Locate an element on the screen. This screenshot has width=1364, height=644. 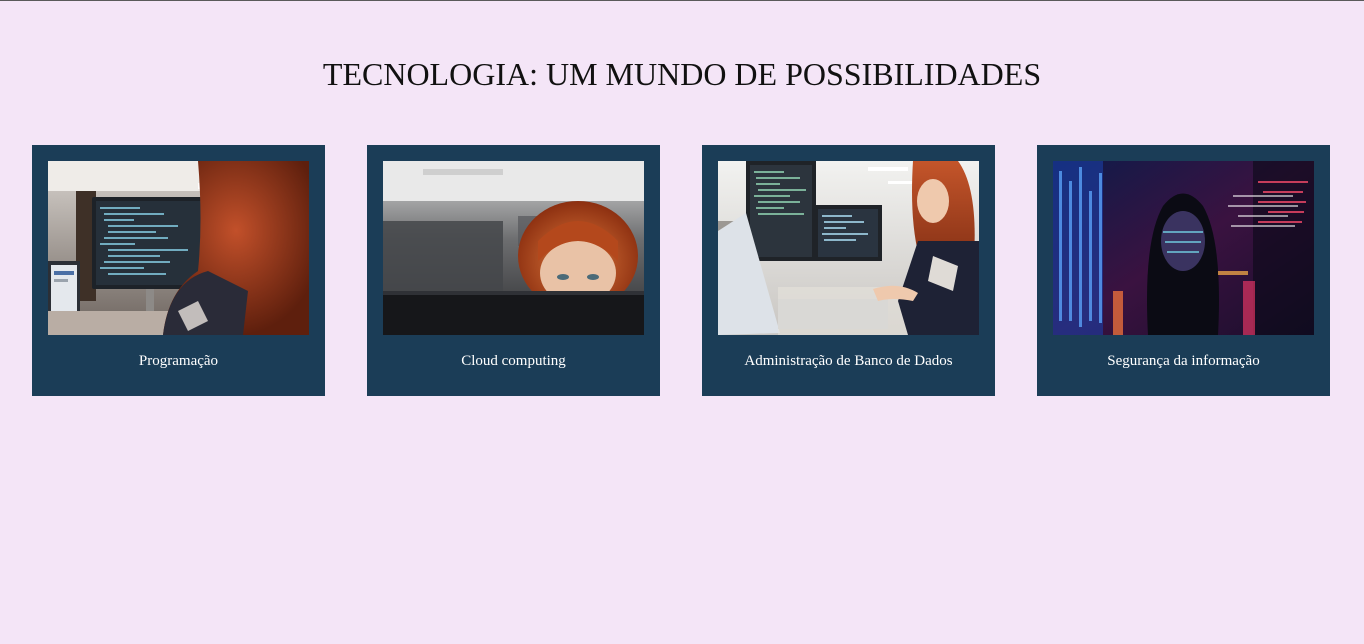
card-cloud-computing: Cloud computing is located at coordinates (513, 270).